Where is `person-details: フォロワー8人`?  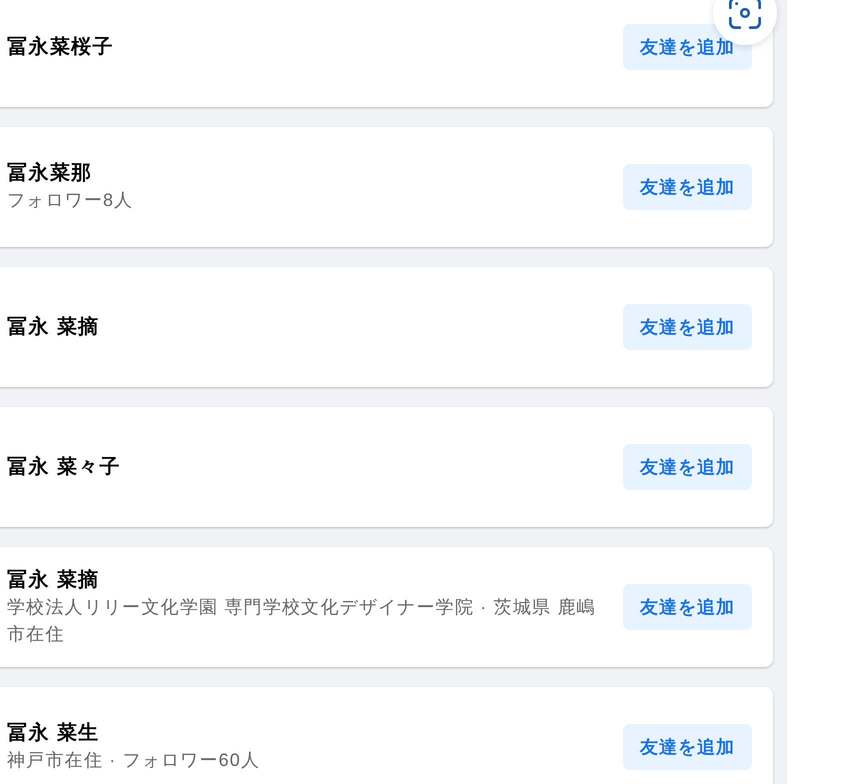
person-details: フォロワー8人 is located at coordinates (70, 200).